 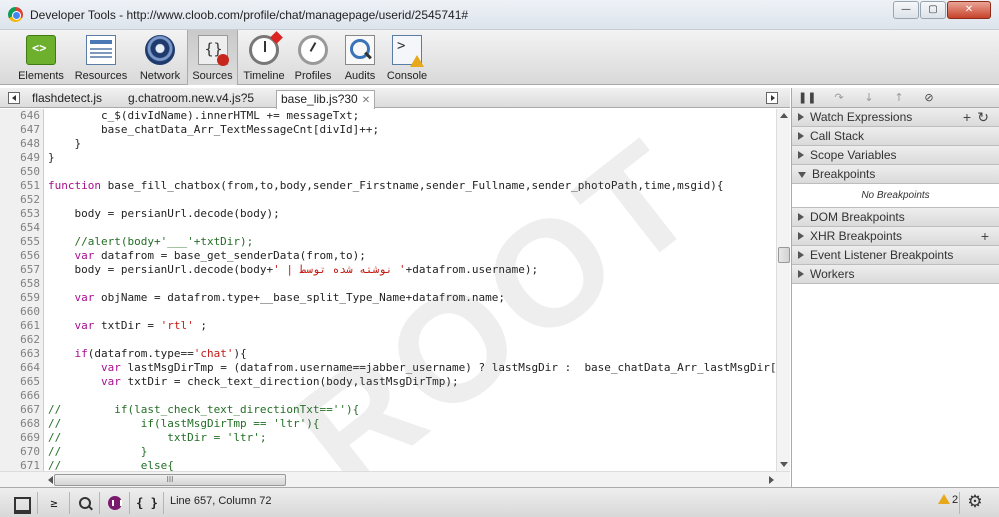 I want to click on line-number: 659, so click(x=22, y=298).